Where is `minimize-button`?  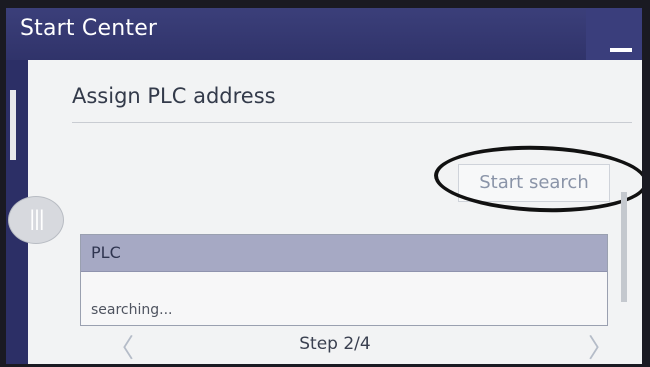
minimize-button is located at coordinates (614, 34).